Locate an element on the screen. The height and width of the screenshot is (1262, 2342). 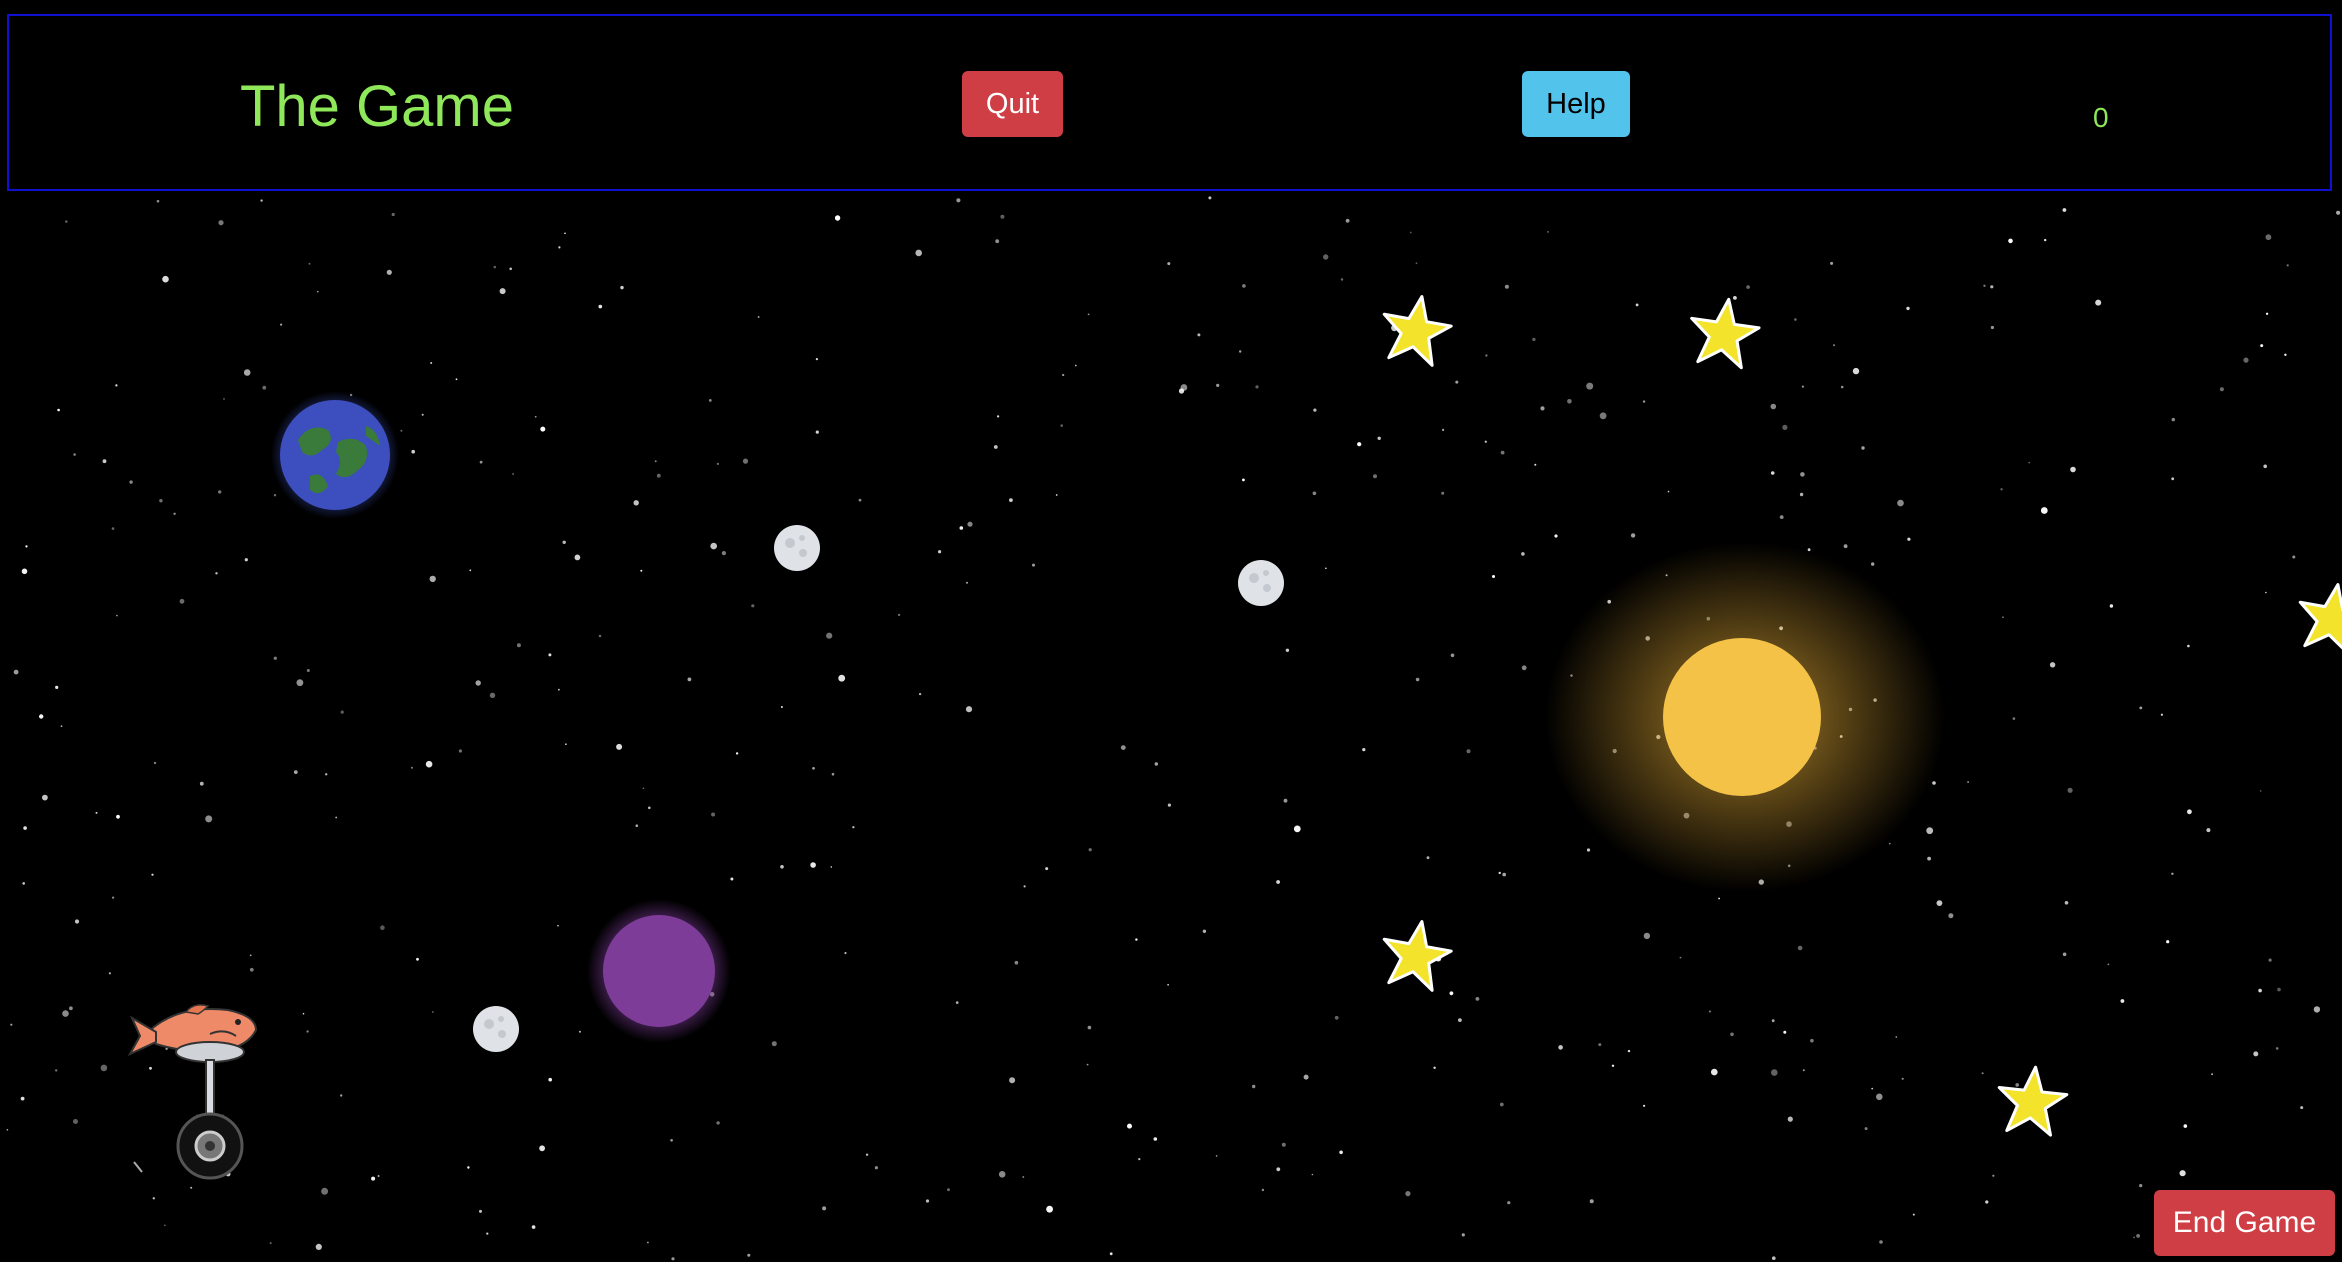
quit-button: Quit is located at coordinates (1012, 104).